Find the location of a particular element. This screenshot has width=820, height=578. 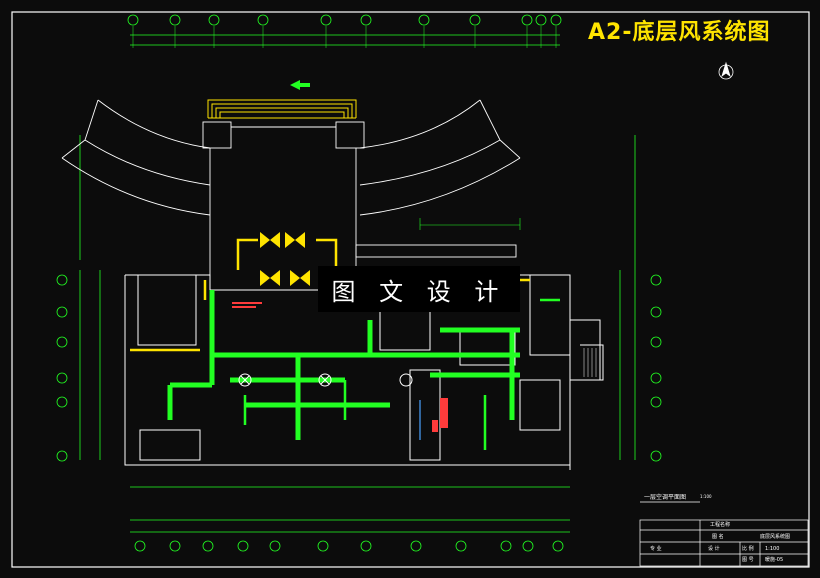

entrance-steps is located at coordinates (282, 109).